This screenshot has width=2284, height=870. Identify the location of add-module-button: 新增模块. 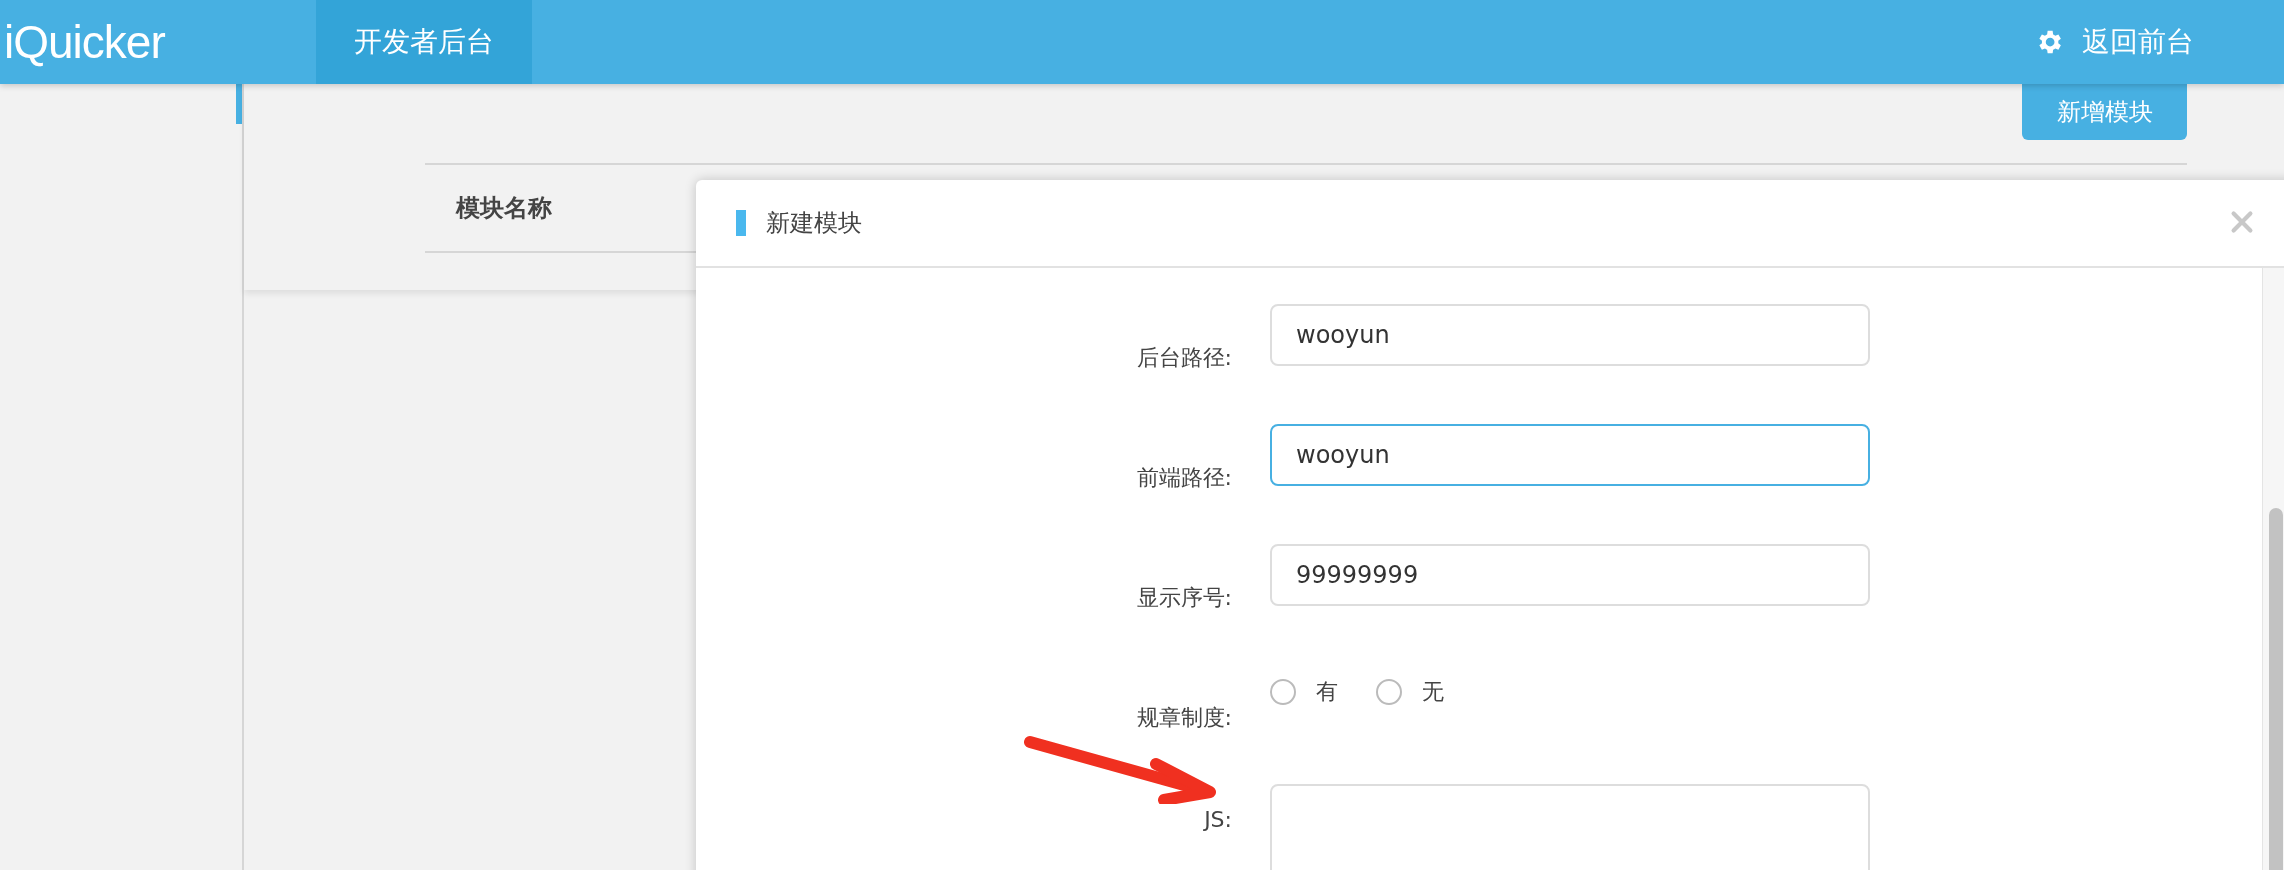
(2104, 112).